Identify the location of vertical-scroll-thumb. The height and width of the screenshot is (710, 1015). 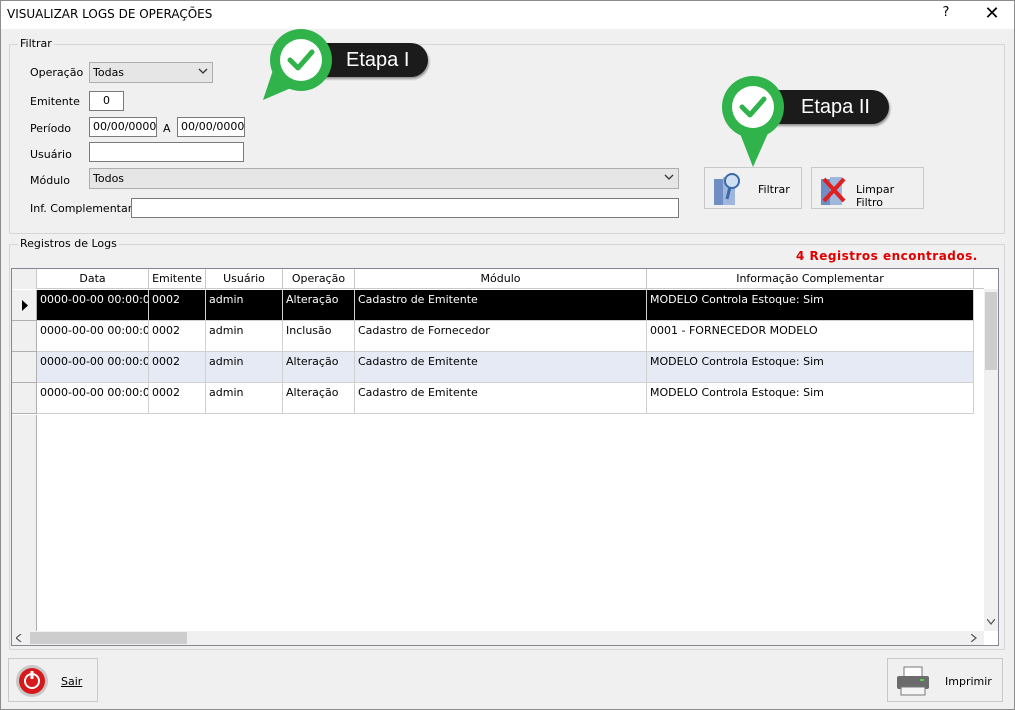
(991, 331).